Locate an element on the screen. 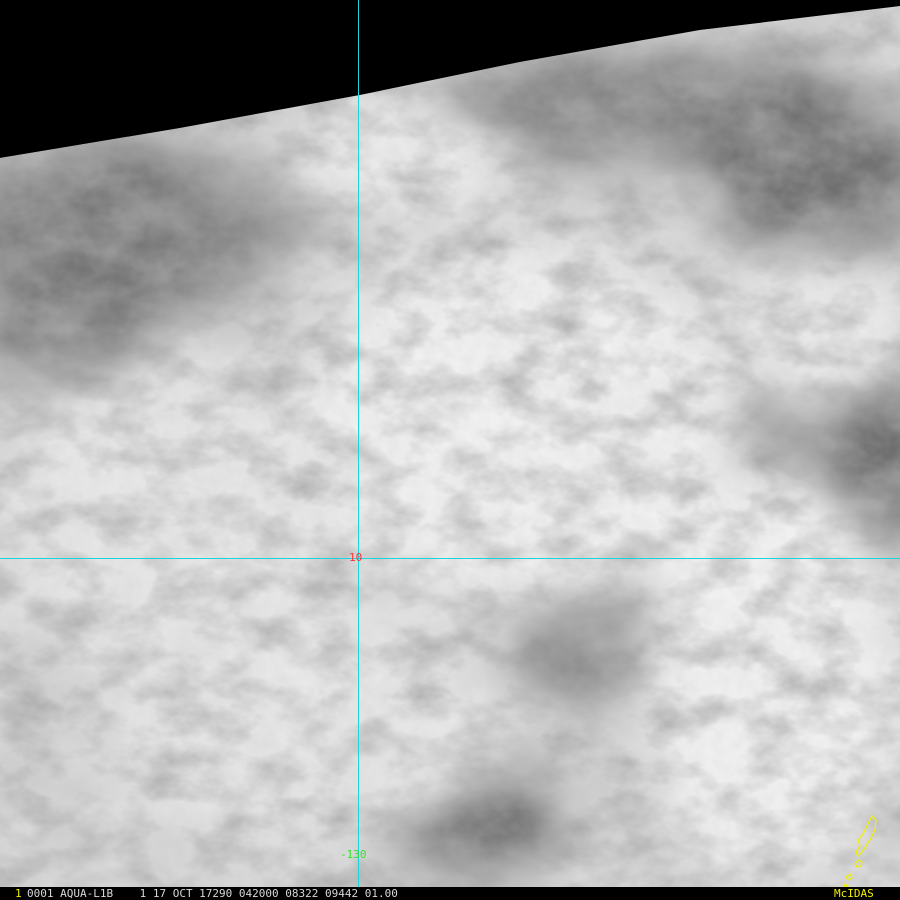  mcidas-brand-label: McIDAS is located at coordinates (854, 893).